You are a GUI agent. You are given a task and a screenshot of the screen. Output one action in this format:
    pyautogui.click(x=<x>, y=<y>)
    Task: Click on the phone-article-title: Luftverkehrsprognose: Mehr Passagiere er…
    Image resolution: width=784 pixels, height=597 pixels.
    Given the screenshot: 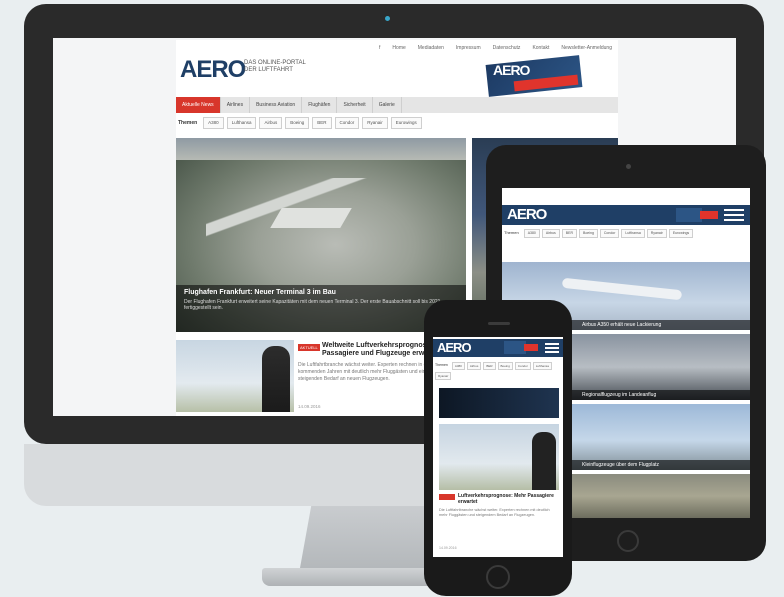 What is the action you would take?
    pyautogui.click(x=508, y=499)
    